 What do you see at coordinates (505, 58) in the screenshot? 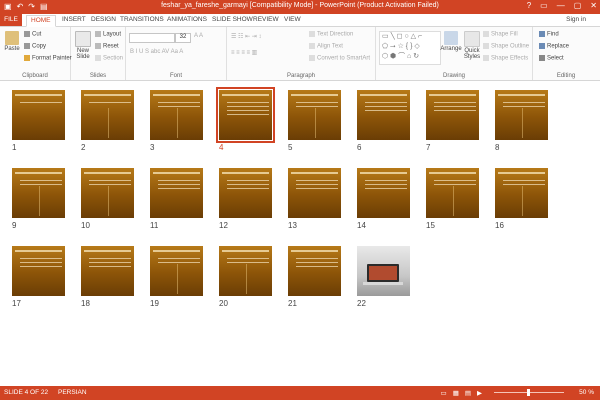
I see `shape-effects-button: Shape Effects` at bounding box center [505, 58].